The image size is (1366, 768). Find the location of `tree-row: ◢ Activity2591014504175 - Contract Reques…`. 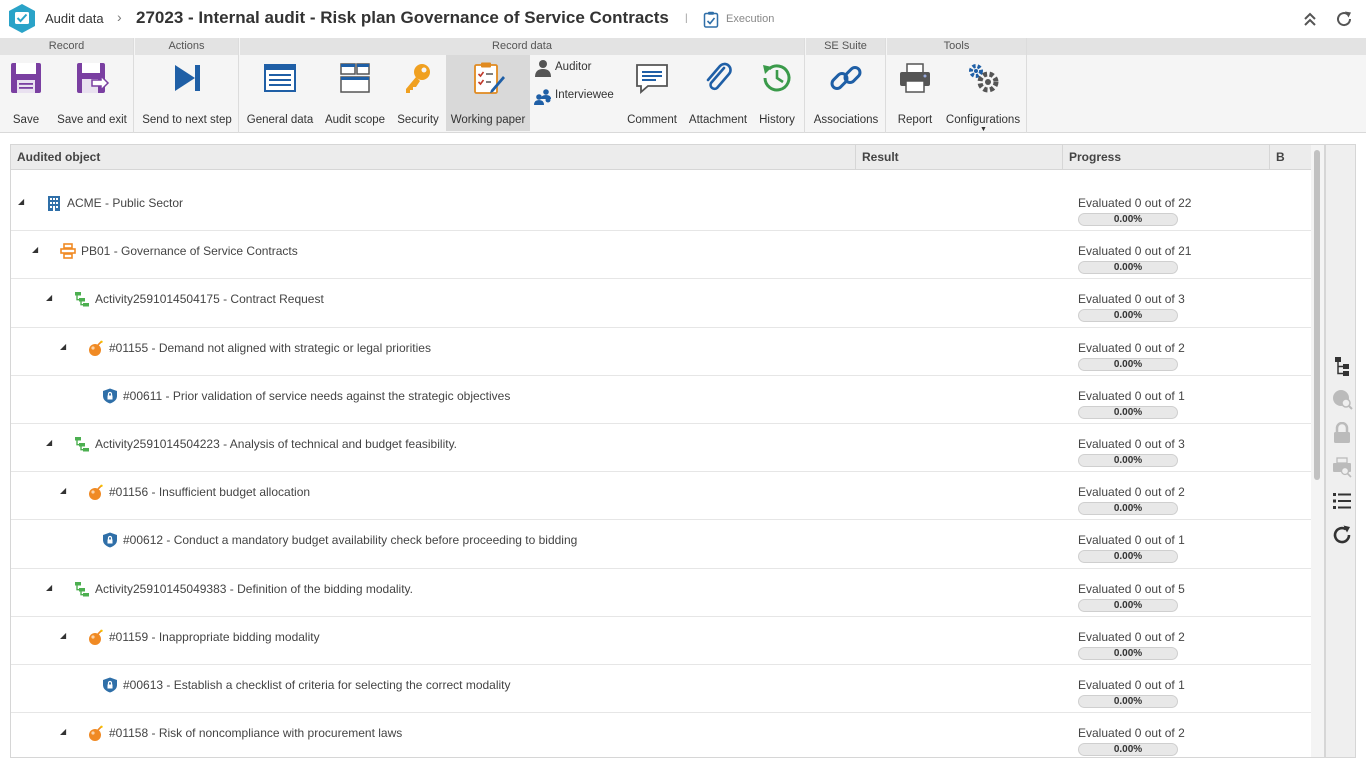

tree-row: ◢ Activity2591014504175 - Contract Reques… is located at coordinates (661, 303).